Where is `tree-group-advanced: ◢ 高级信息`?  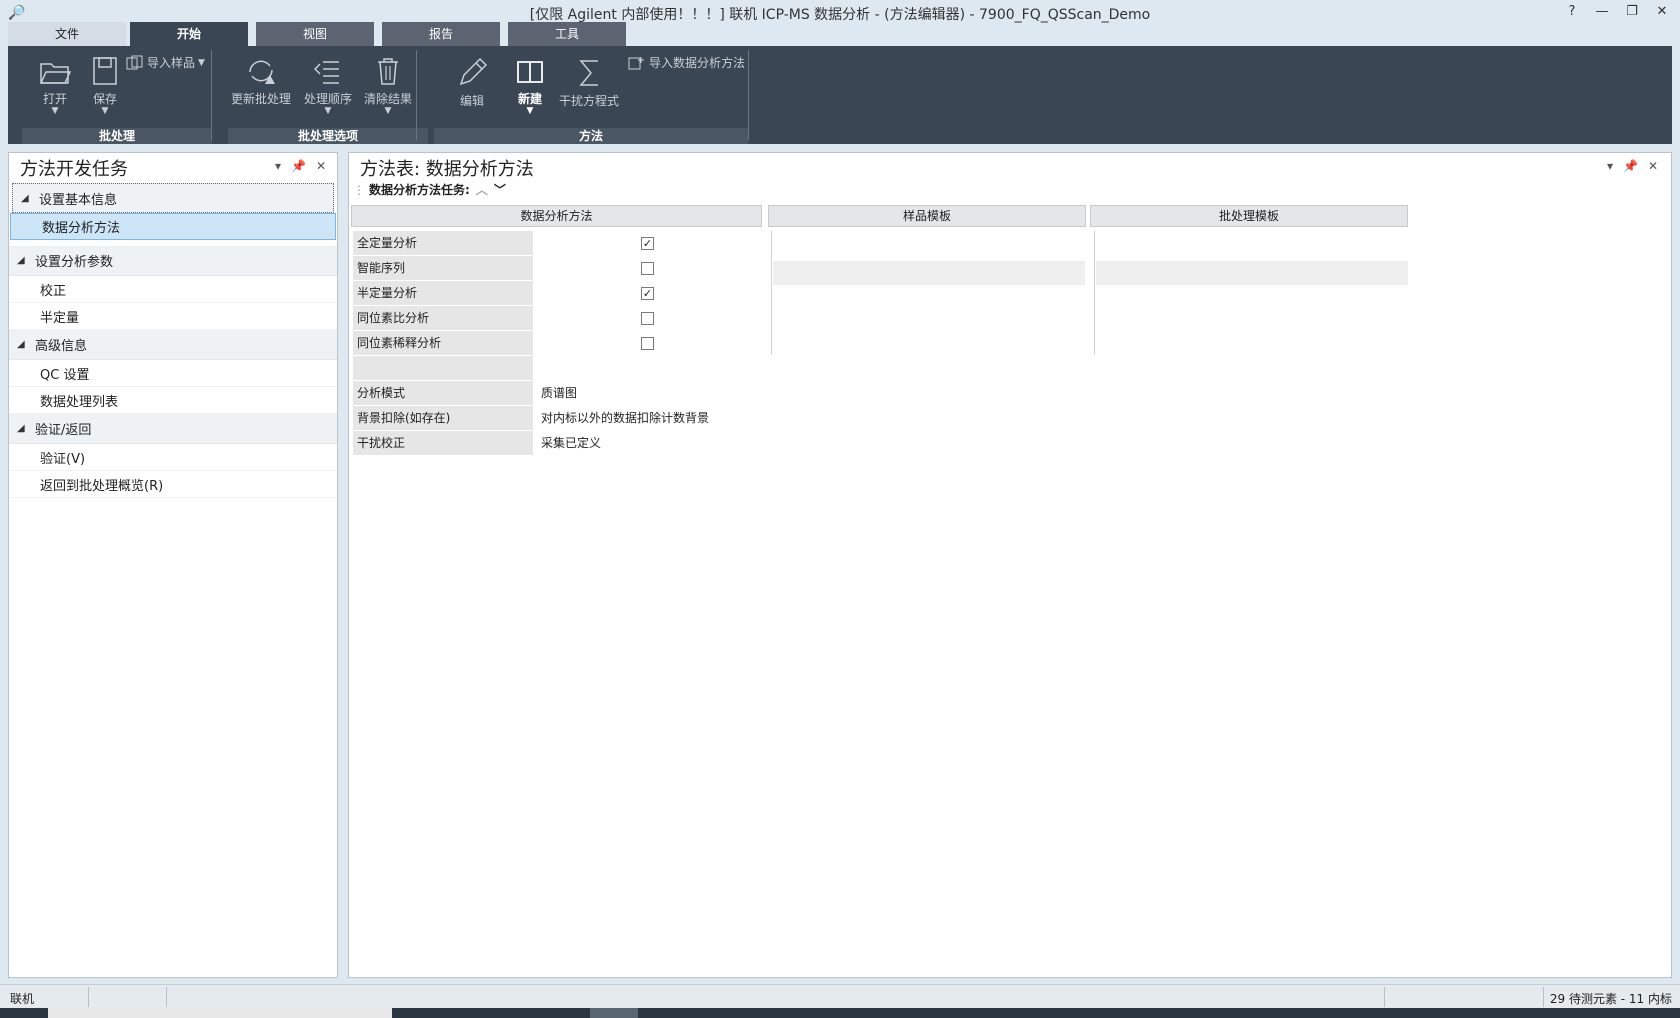 tree-group-advanced: ◢ 高级信息 is located at coordinates (173, 345).